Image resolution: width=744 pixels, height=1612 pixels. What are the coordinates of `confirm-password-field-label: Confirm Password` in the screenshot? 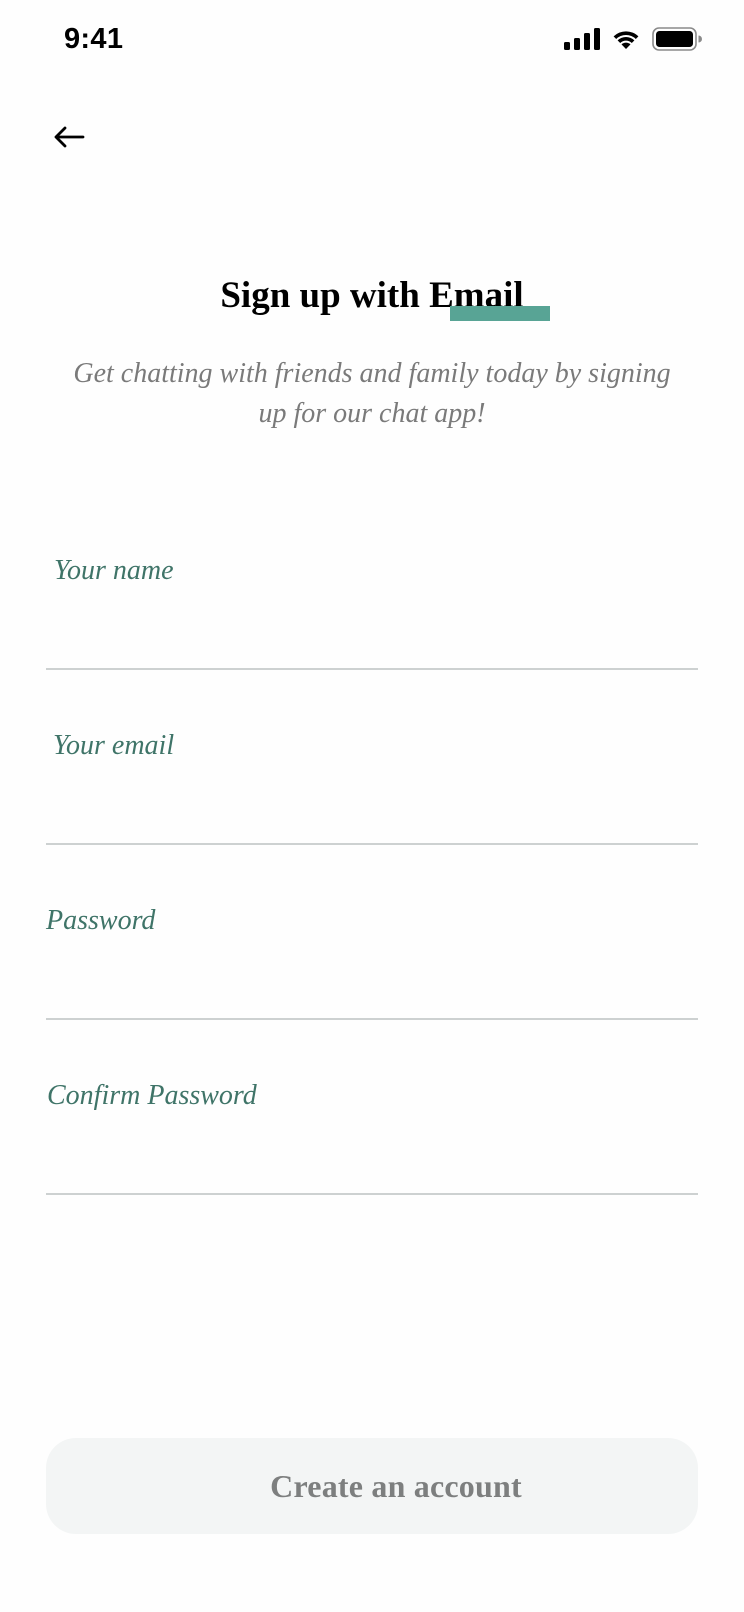 It's located at (152, 1095).